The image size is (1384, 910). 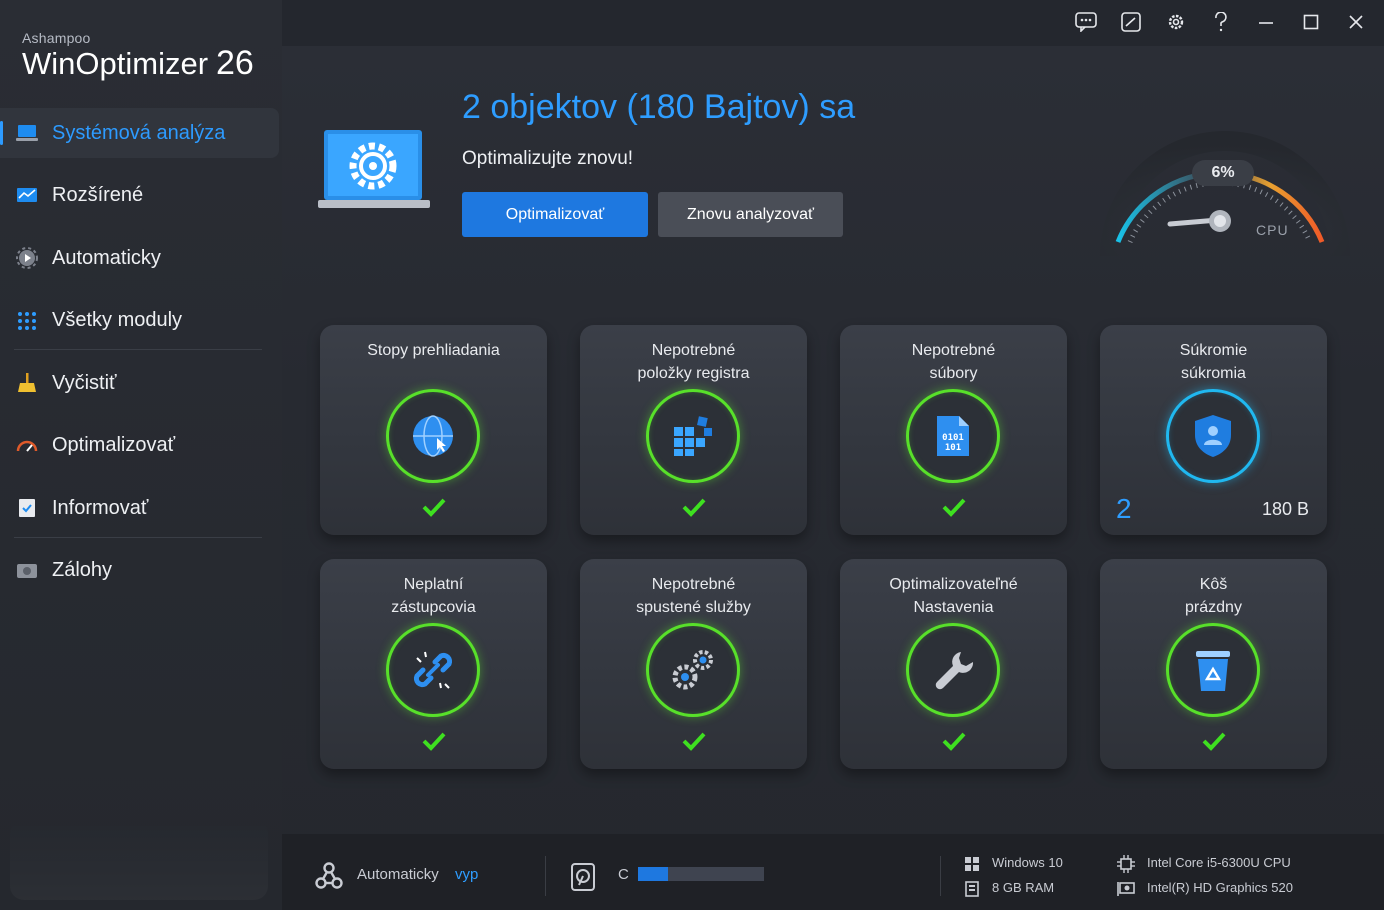 I want to click on sidebar-item-label: Zálohy, so click(x=82, y=570).